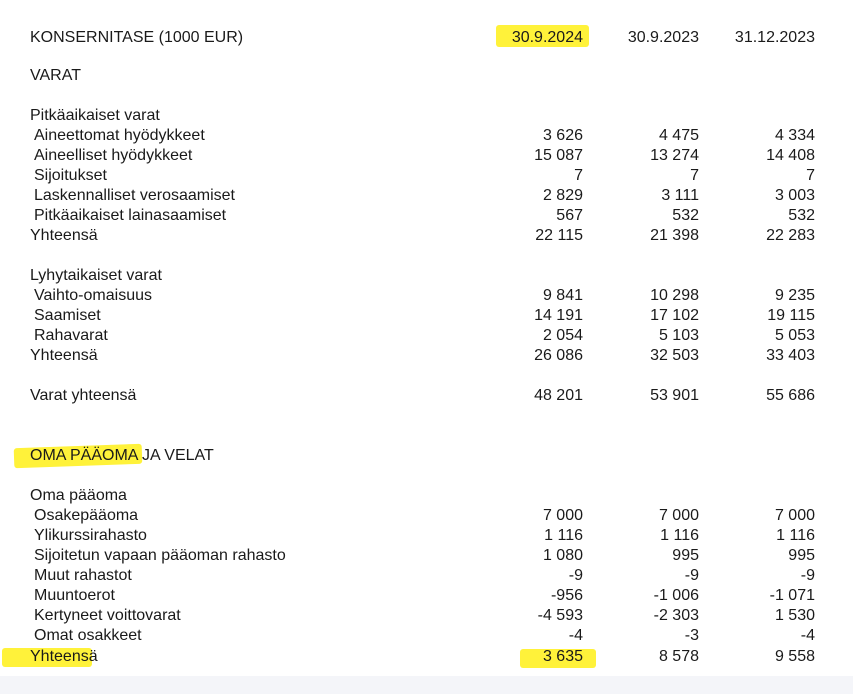  What do you see at coordinates (674, 295) in the screenshot?
I see `value-2023-q3: 10 298` at bounding box center [674, 295].